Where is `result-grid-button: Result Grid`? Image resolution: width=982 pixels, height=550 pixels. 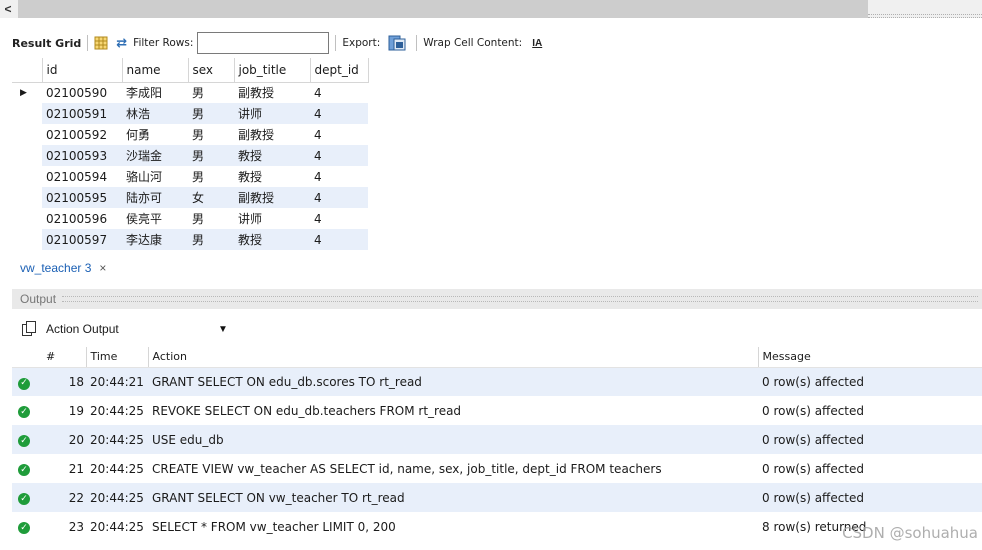
result-grid-button: Result Grid is located at coordinates (46, 43).